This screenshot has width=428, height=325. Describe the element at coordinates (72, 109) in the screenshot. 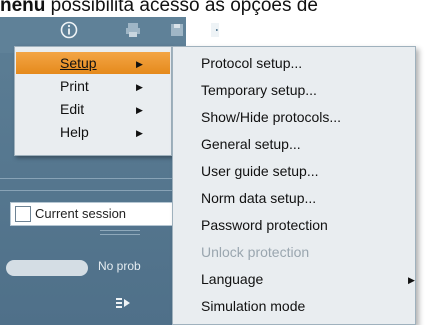

I see `menu-item-label: Edit` at that location.